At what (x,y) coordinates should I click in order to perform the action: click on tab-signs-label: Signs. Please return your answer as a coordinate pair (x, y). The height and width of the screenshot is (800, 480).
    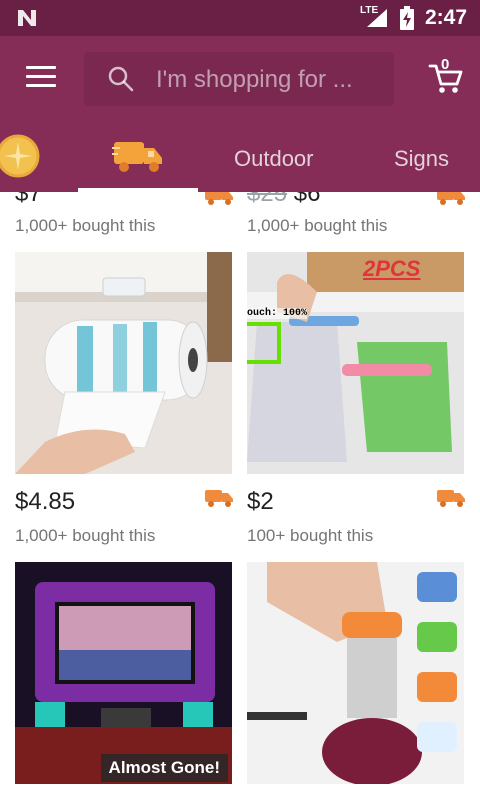
    Looking at the image, I should click on (422, 158).